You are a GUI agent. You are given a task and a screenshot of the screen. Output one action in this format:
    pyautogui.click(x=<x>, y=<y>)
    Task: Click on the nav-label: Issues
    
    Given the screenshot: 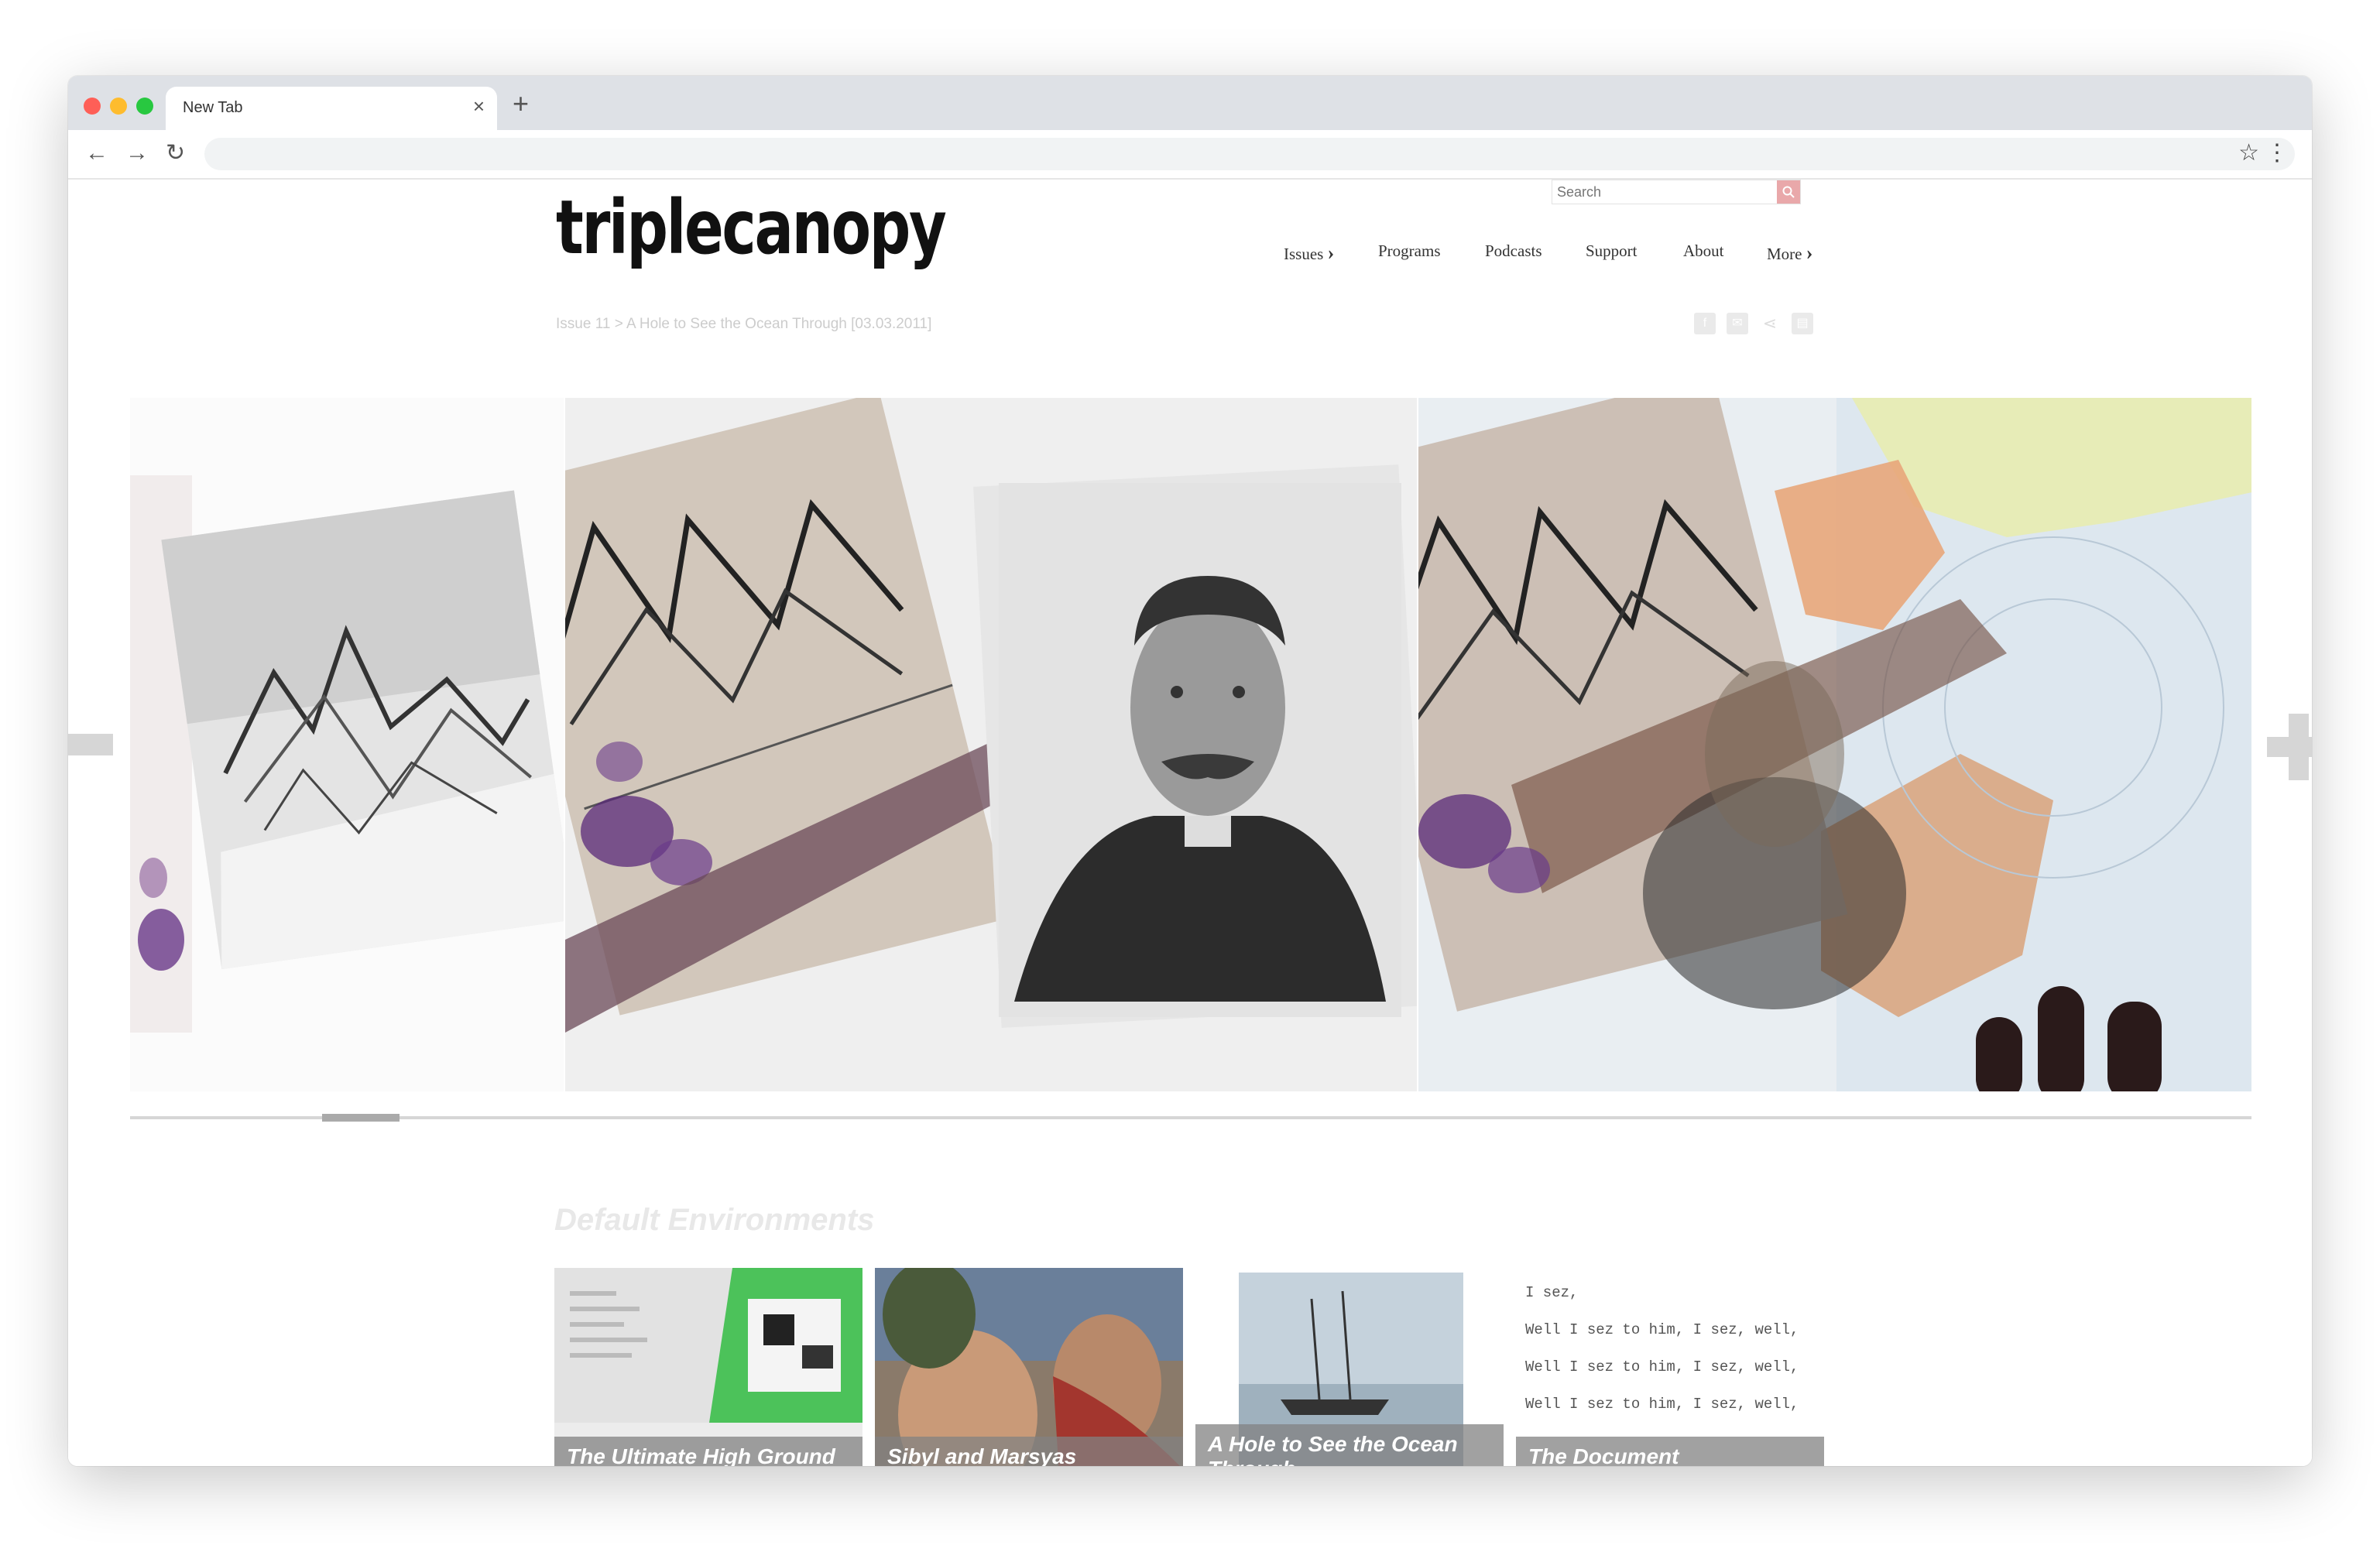 What is the action you would take?
    pyautogui.click(x=1304, y=254)
    